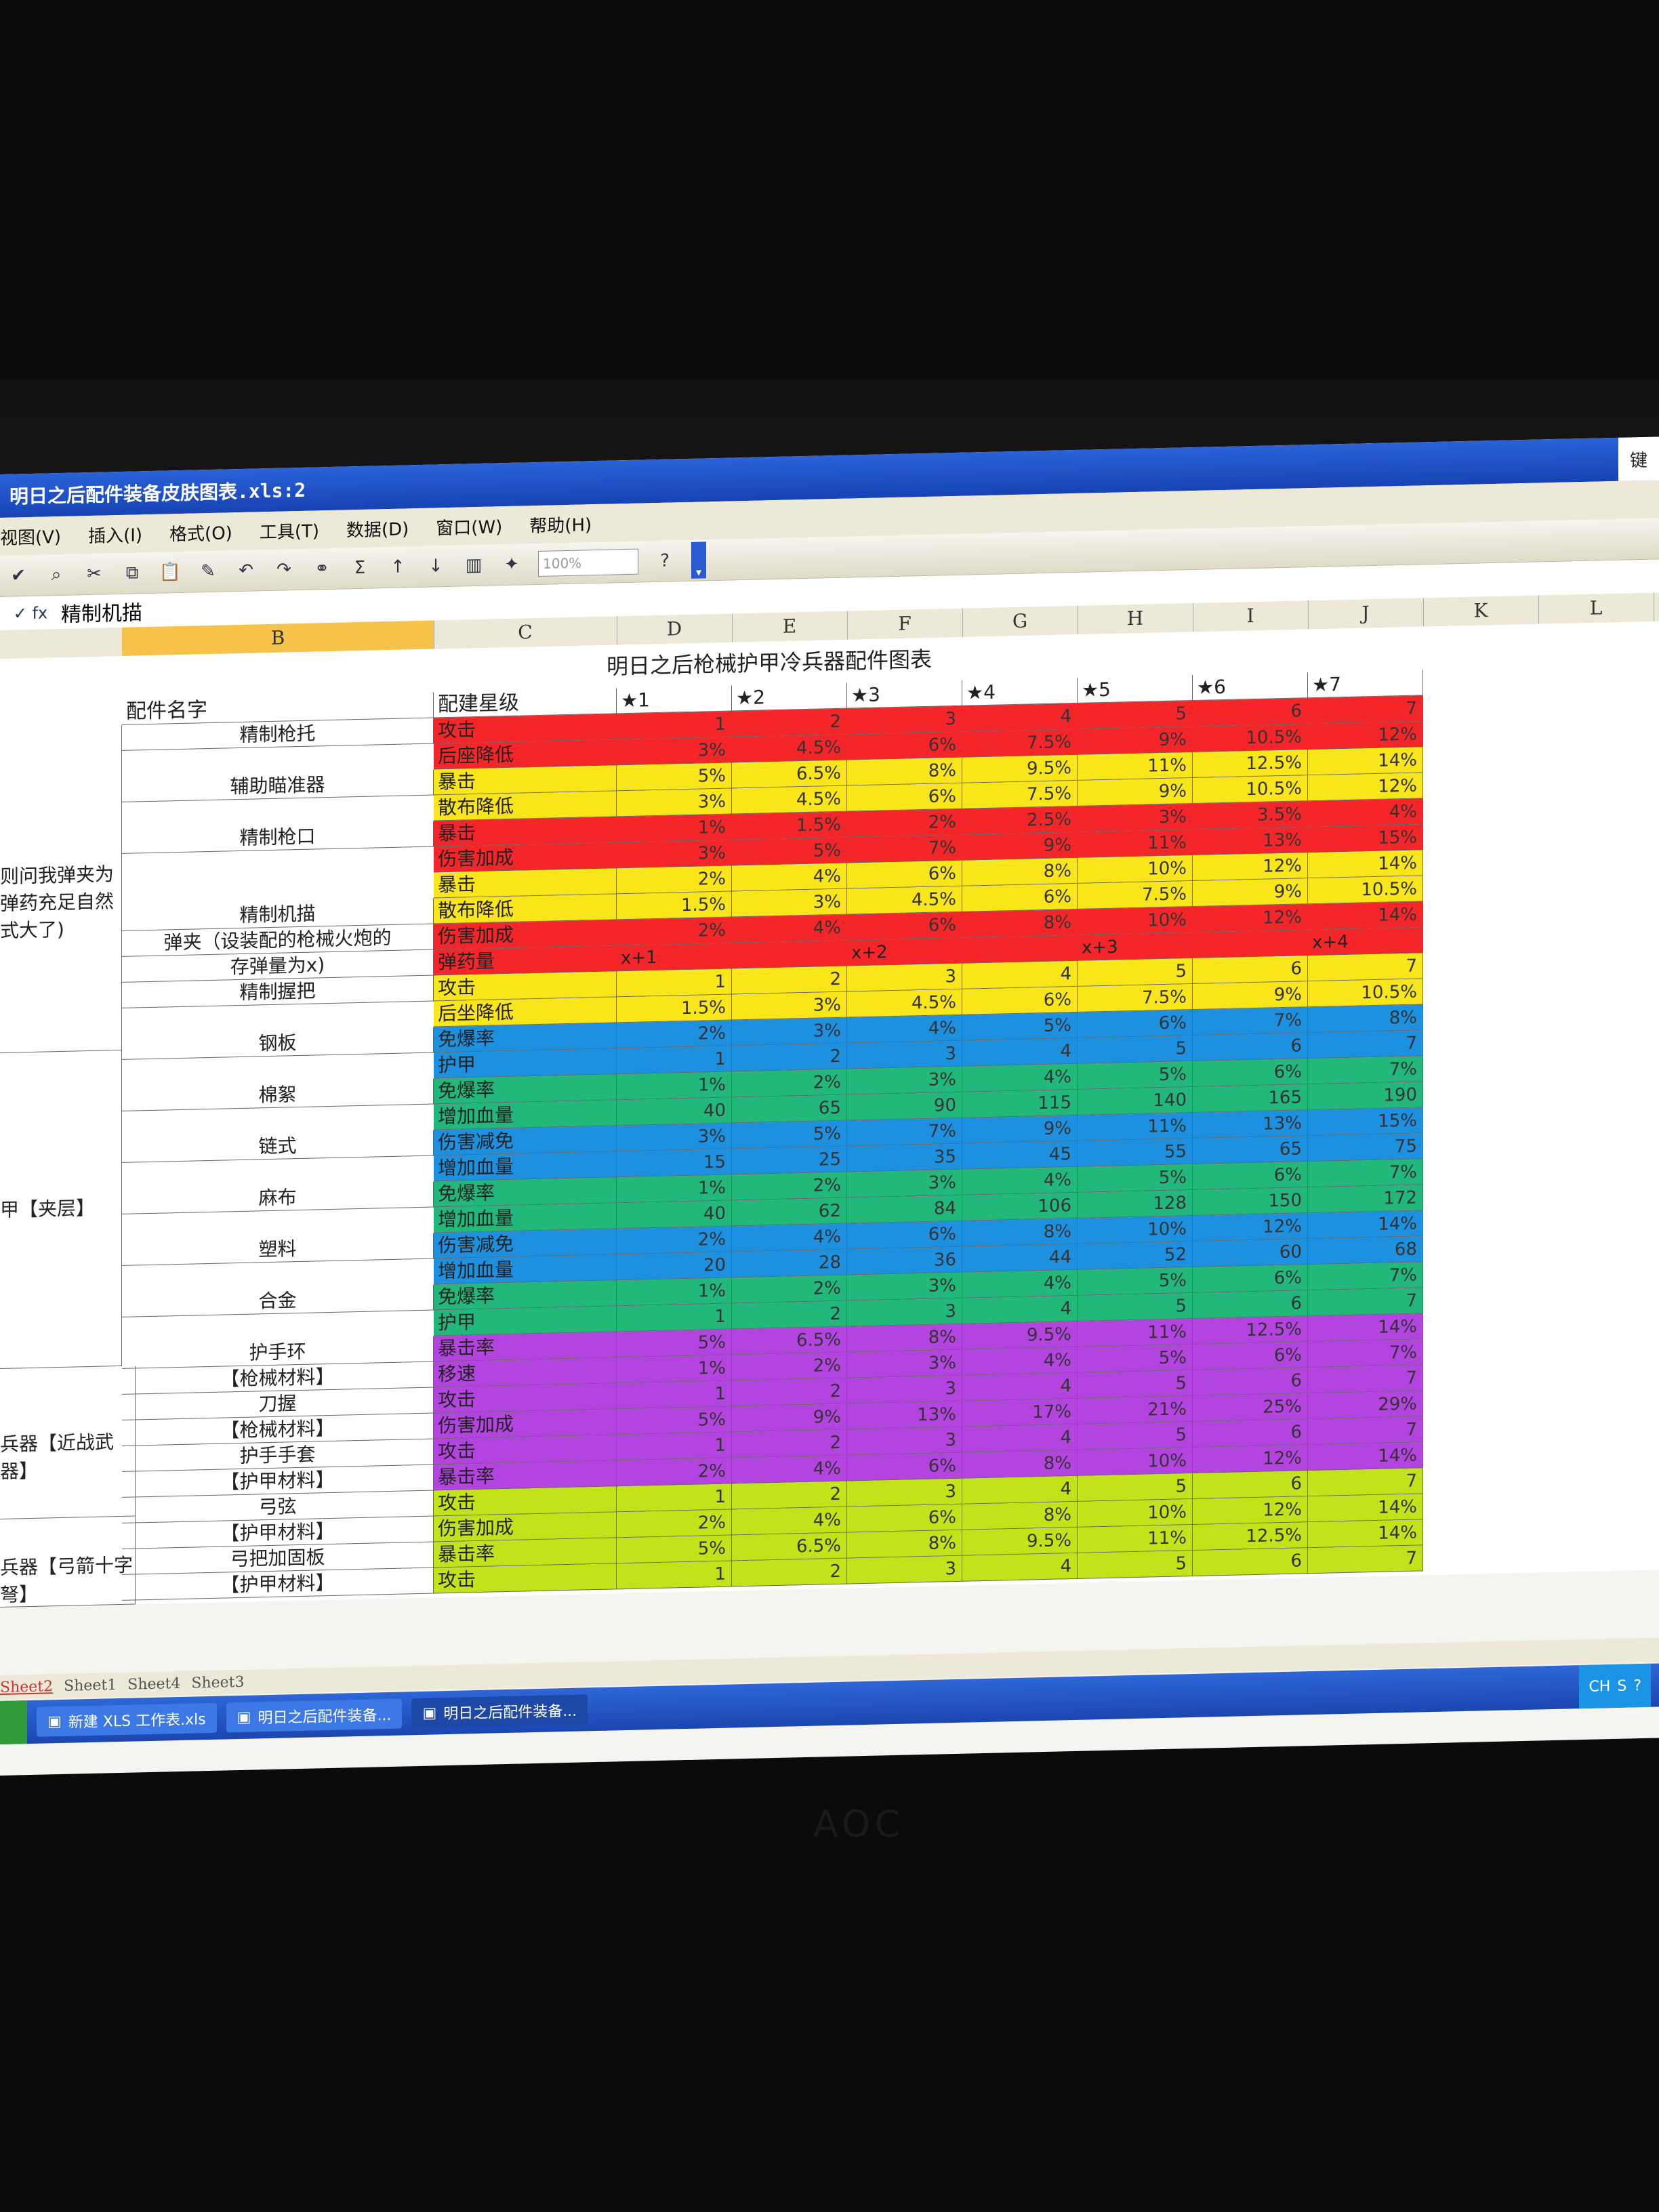 Image resolution: width=1659 pixels, height=2212 pixels. I want to click on attribute-cell: 免爆率, so click(525, 1089).